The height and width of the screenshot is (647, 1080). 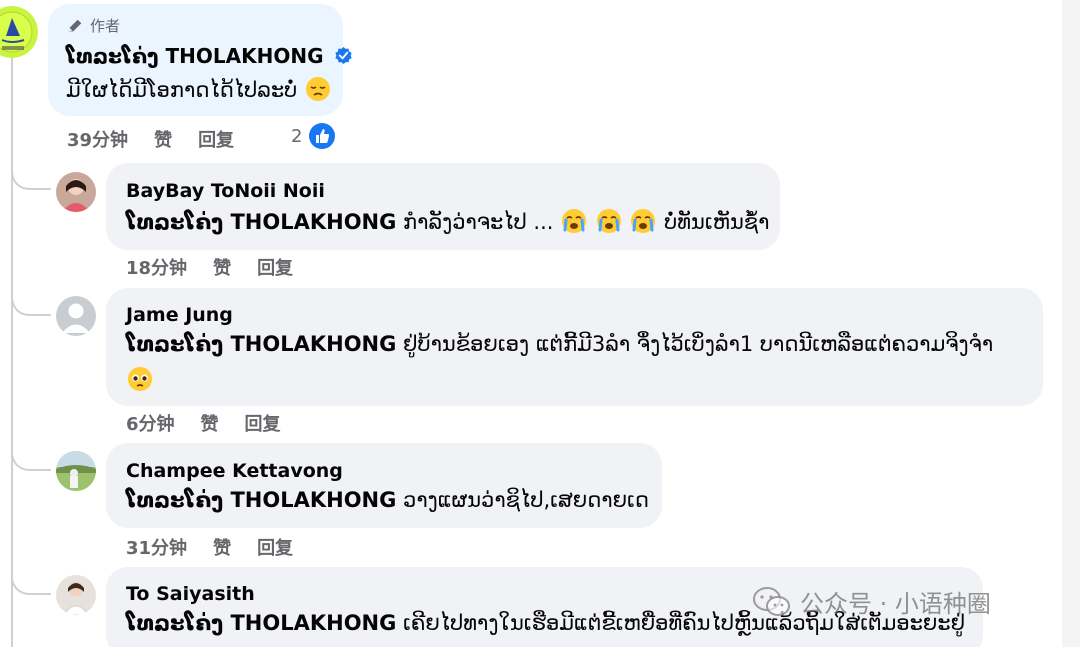 I want to click on watermark-text: 公众号 · 小语种圈, so click(x=895, y=604).